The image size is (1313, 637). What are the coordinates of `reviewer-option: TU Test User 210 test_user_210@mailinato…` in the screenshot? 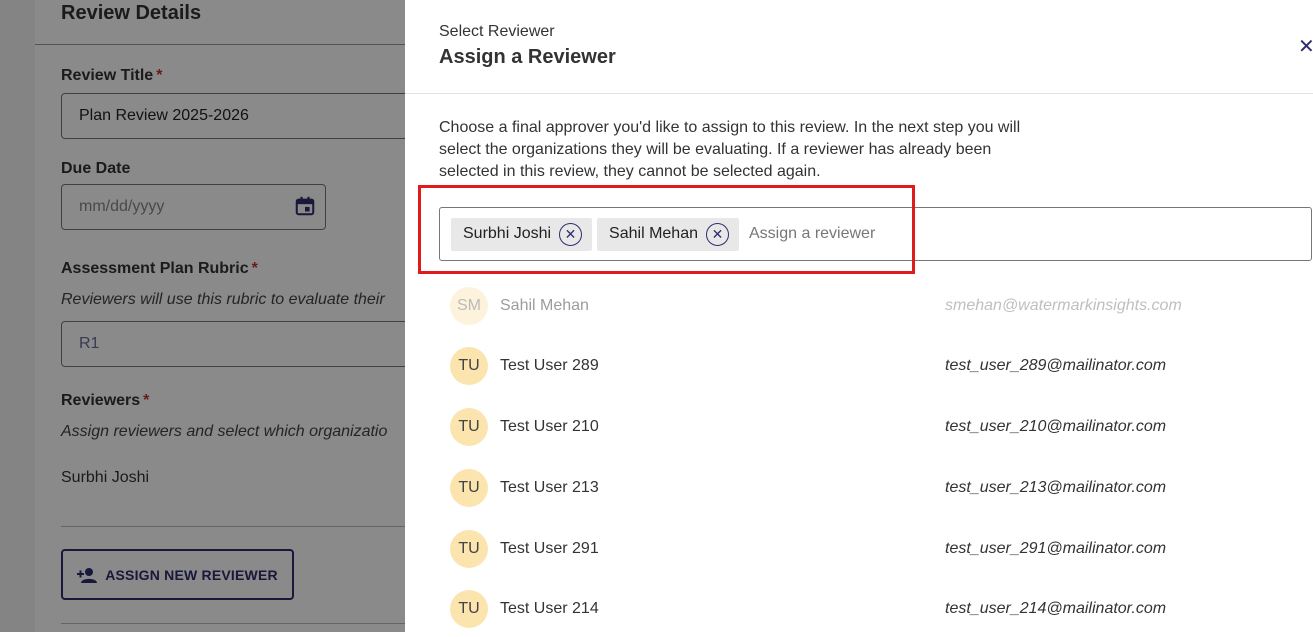 It's located at (869, 427).